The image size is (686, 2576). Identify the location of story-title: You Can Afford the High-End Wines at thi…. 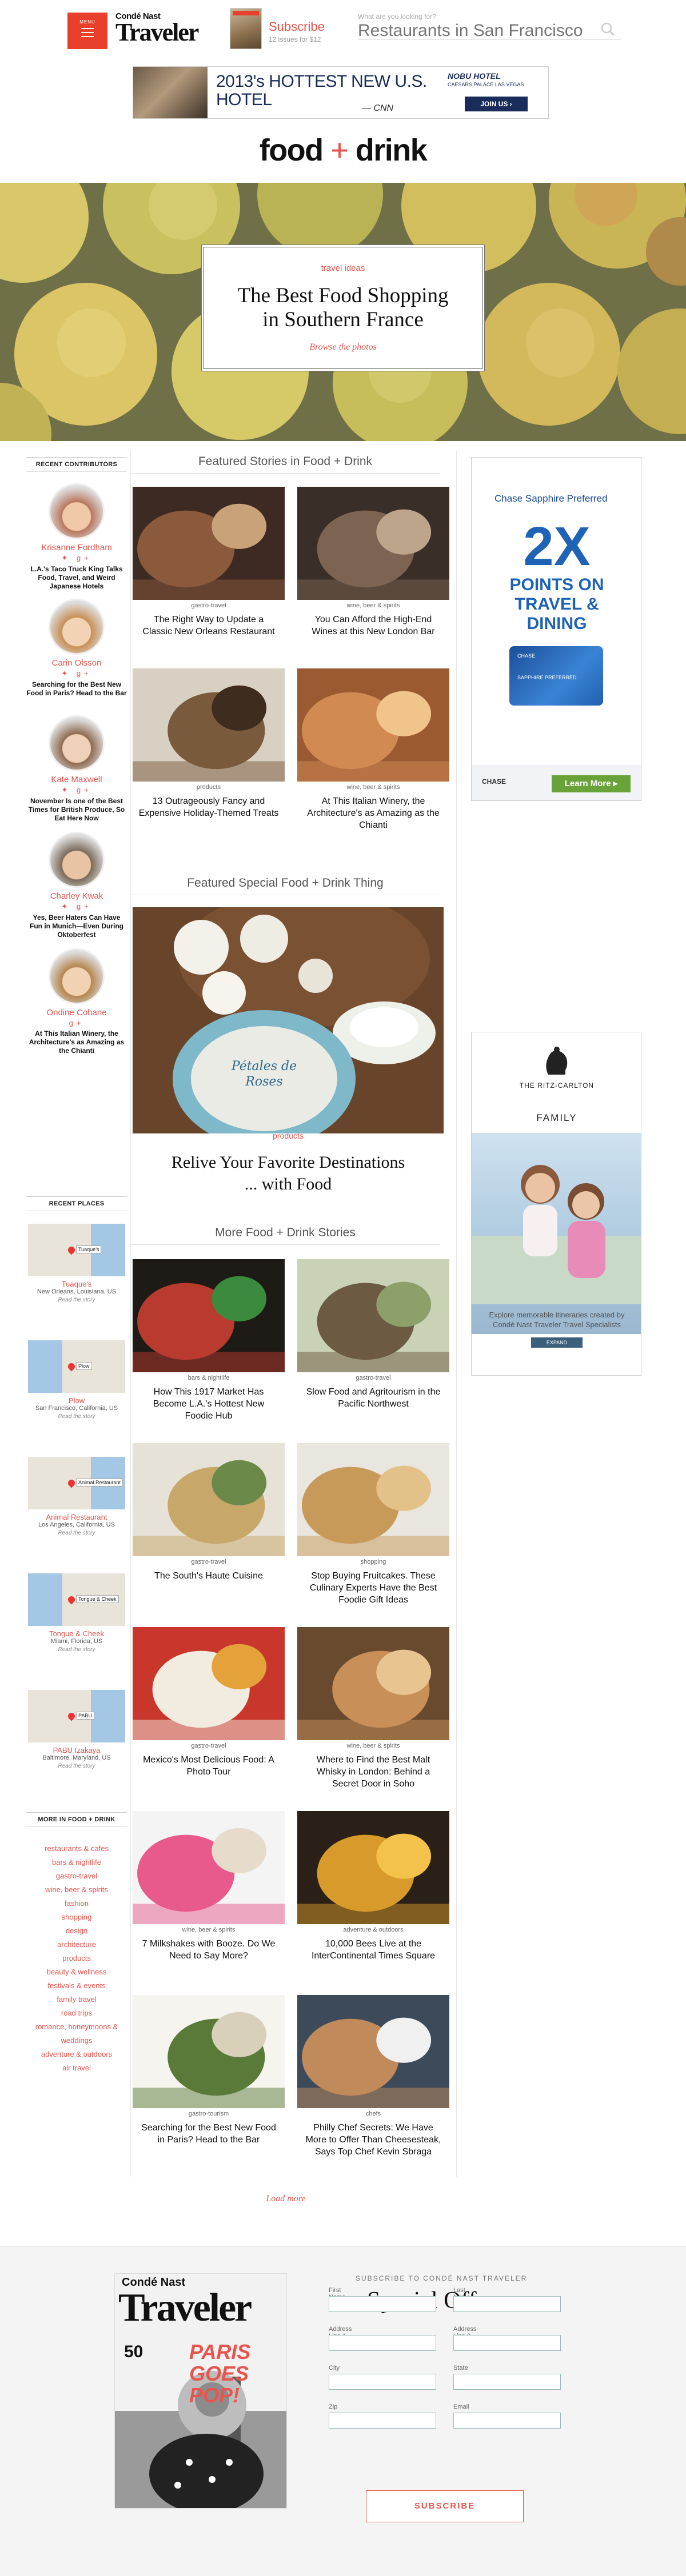
(373, 626).